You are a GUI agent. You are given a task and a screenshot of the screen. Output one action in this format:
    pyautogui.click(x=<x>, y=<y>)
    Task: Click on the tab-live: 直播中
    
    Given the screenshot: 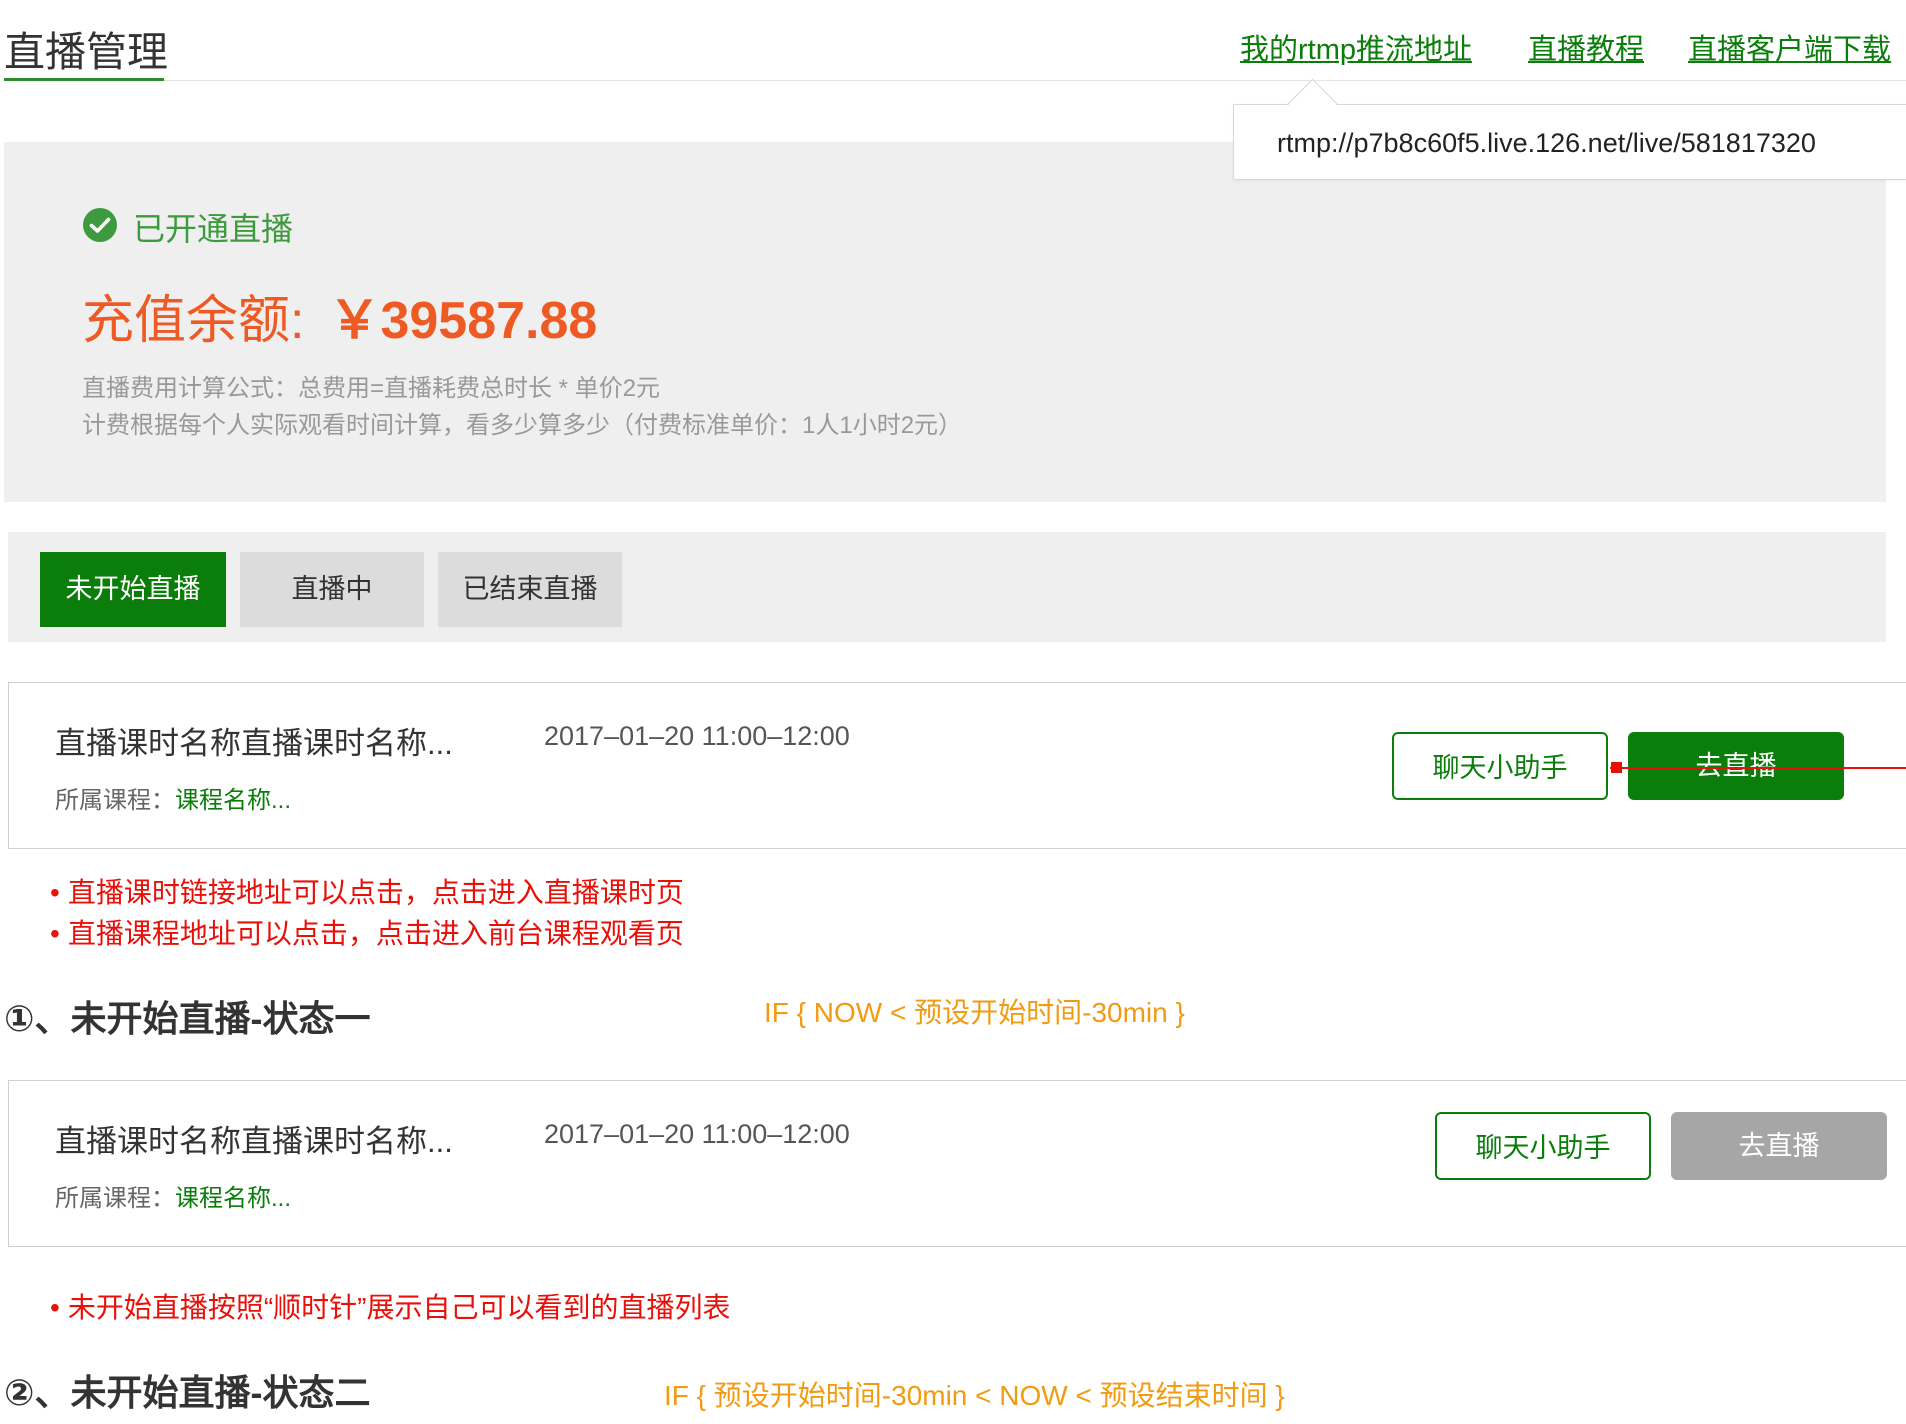 What is the action you would take?
    pyautogui.click(x=332, y=589)
    